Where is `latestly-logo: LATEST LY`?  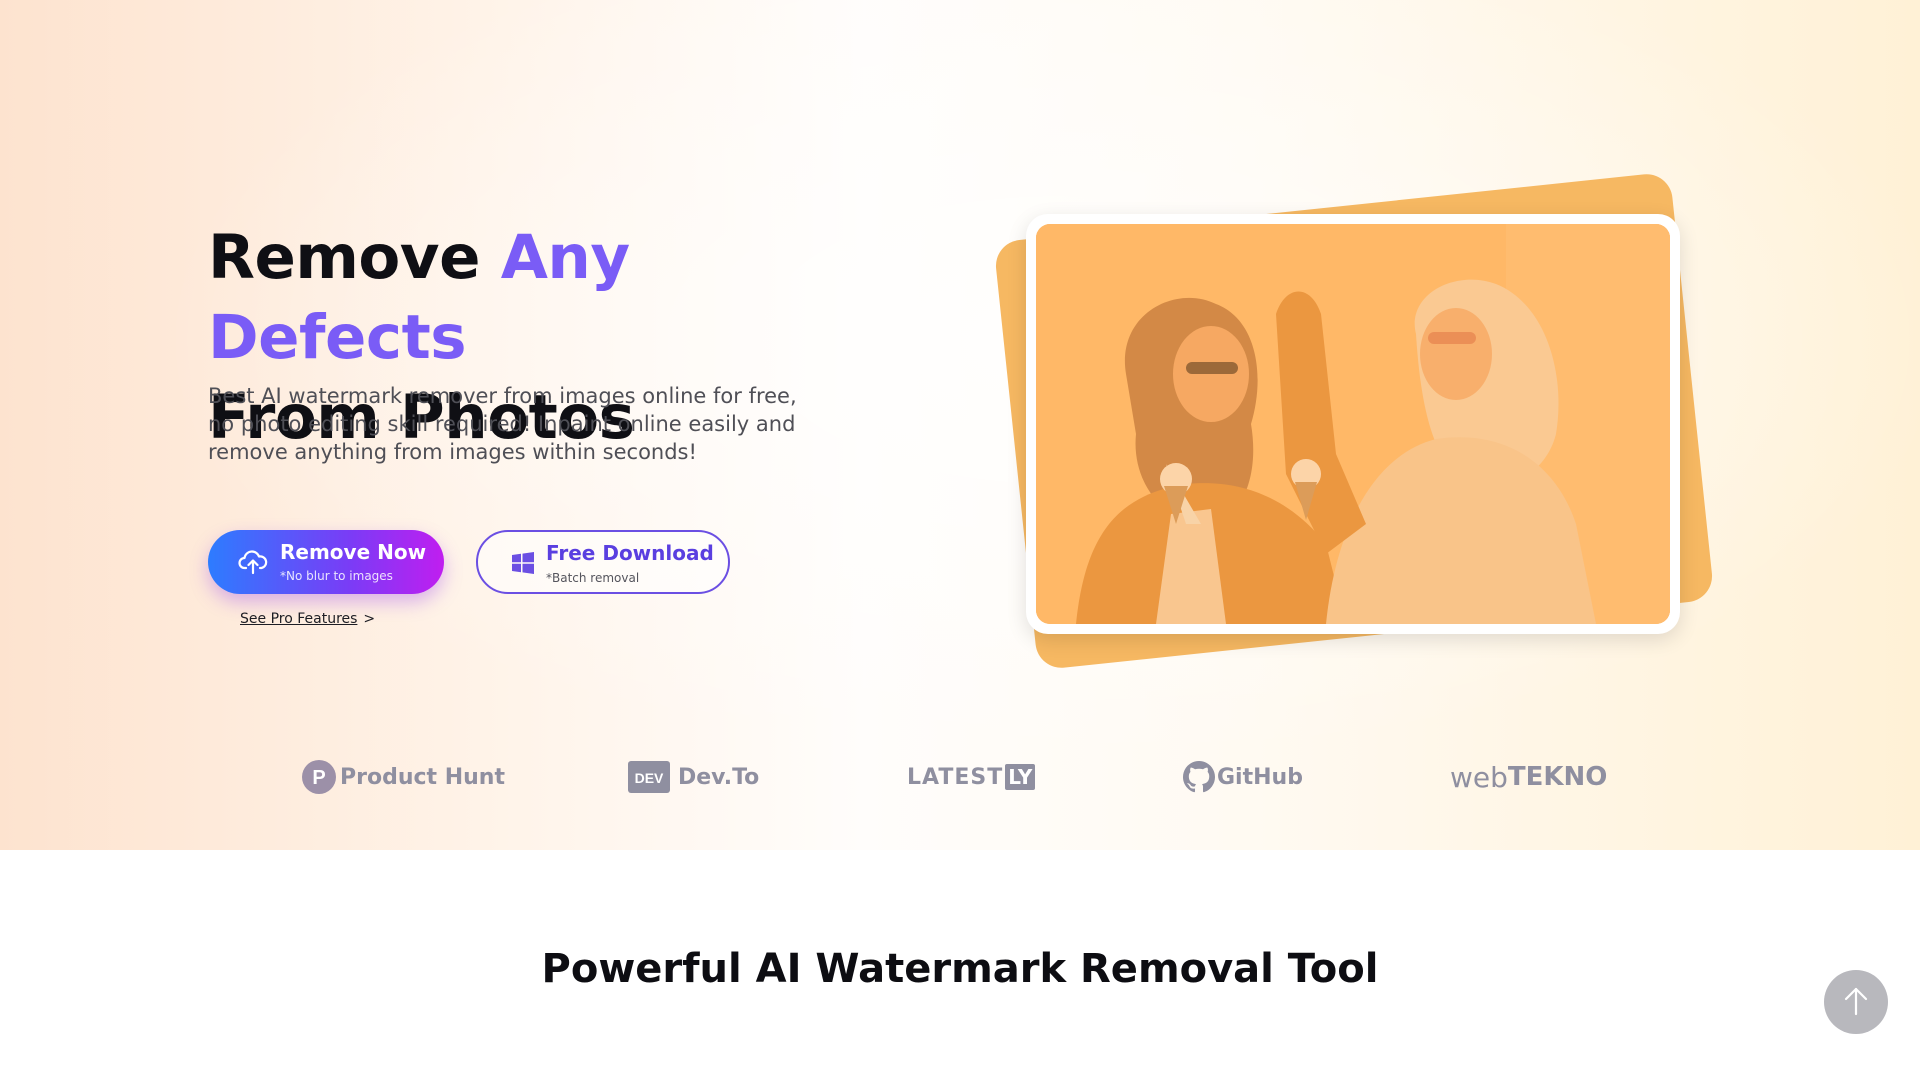 latestly-logo: LATEST LY is located at coordinates (971, 777).